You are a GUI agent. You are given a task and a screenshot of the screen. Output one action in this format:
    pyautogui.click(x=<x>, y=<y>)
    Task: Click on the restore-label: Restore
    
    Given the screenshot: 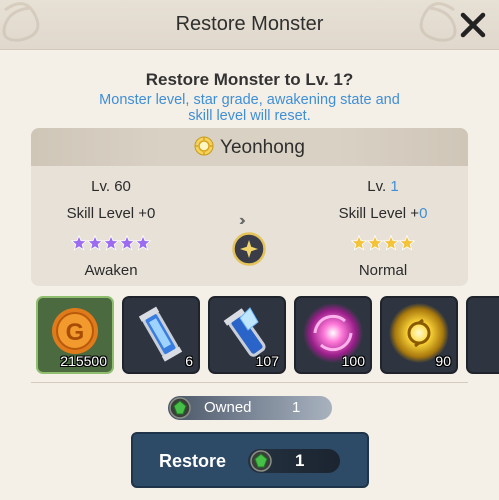 What is the action you would take?
    pyautogui.click(x=193, y=461)
    